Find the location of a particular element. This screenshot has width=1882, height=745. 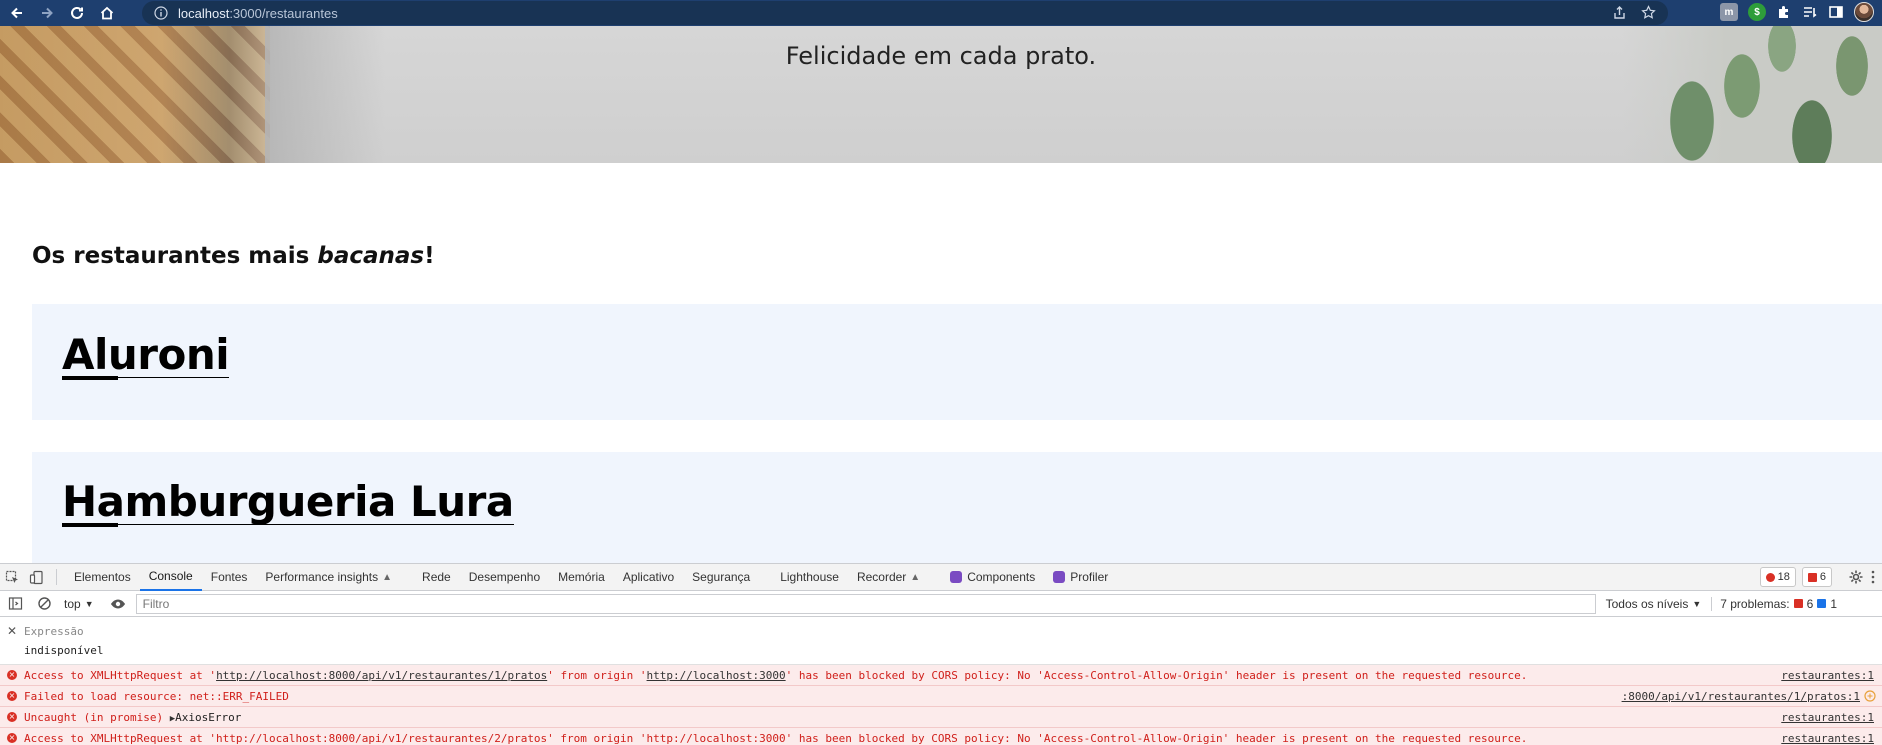

restaurant-name: Hamburgueria Lura is located at coordinates (288, 502).